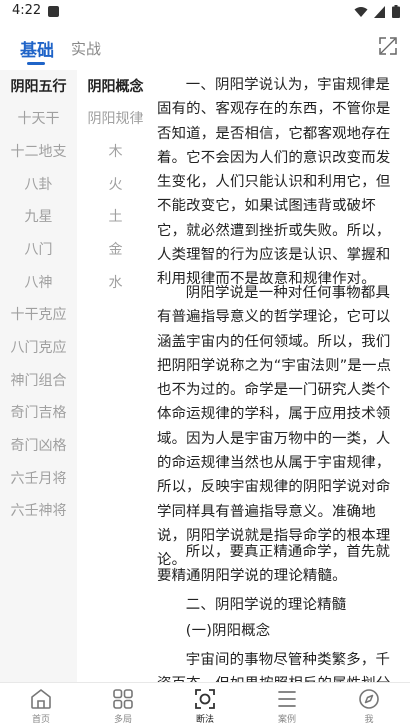  Describe the element at coordinates (369, 699) in the screenshot. I see `compass-icon` at that location.